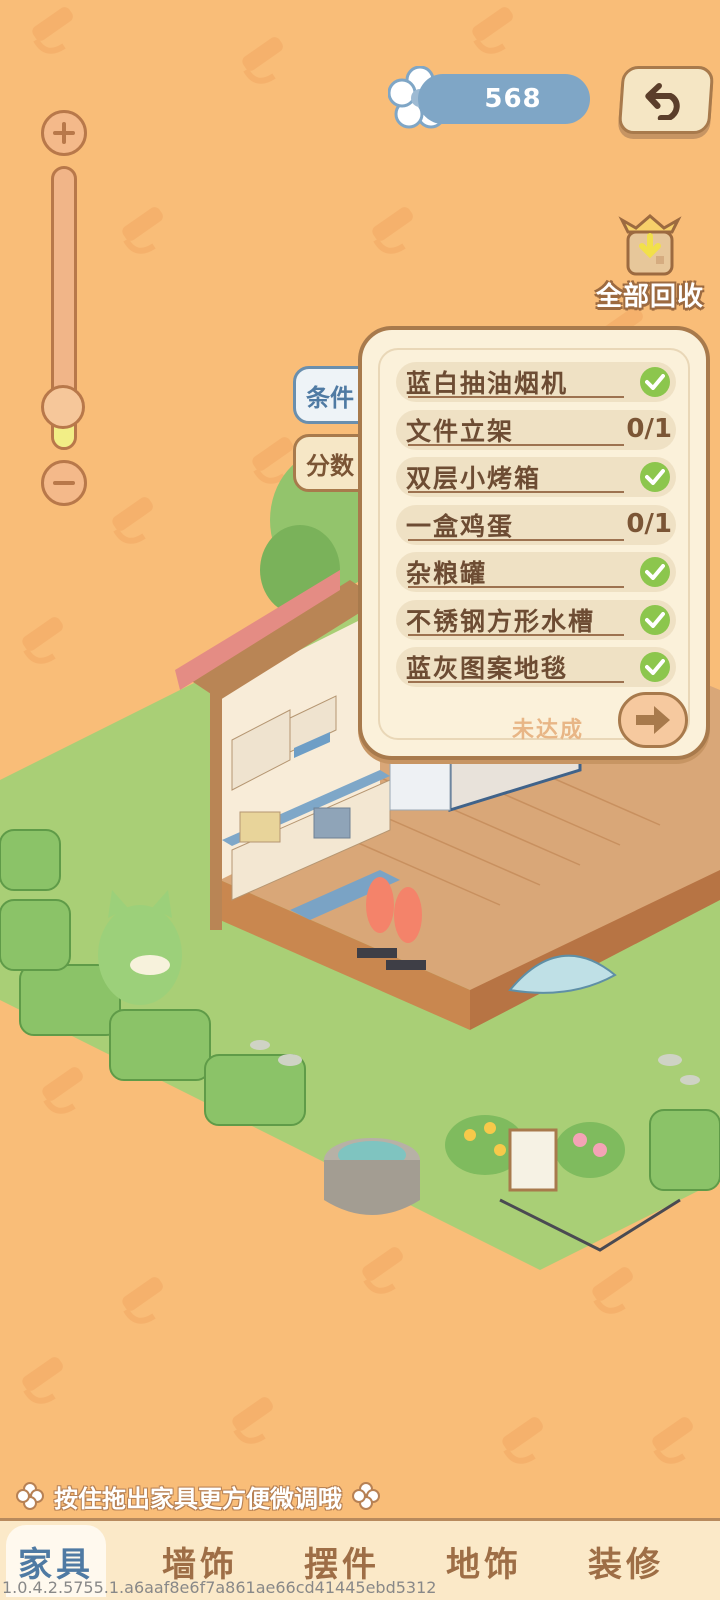 This screenshot has width=720, height=1600. I want to click on topiary-cat, so click(140, 947).